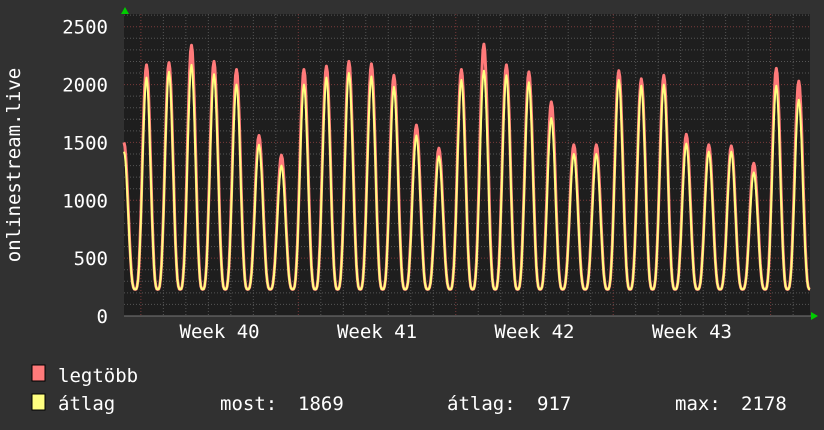 The width and height of the screenshot is (824, 430). What do you see at coordinates (102, 317) in the screenshot?
I see `y-tick-label: 0` at bounding box center [102, 317].